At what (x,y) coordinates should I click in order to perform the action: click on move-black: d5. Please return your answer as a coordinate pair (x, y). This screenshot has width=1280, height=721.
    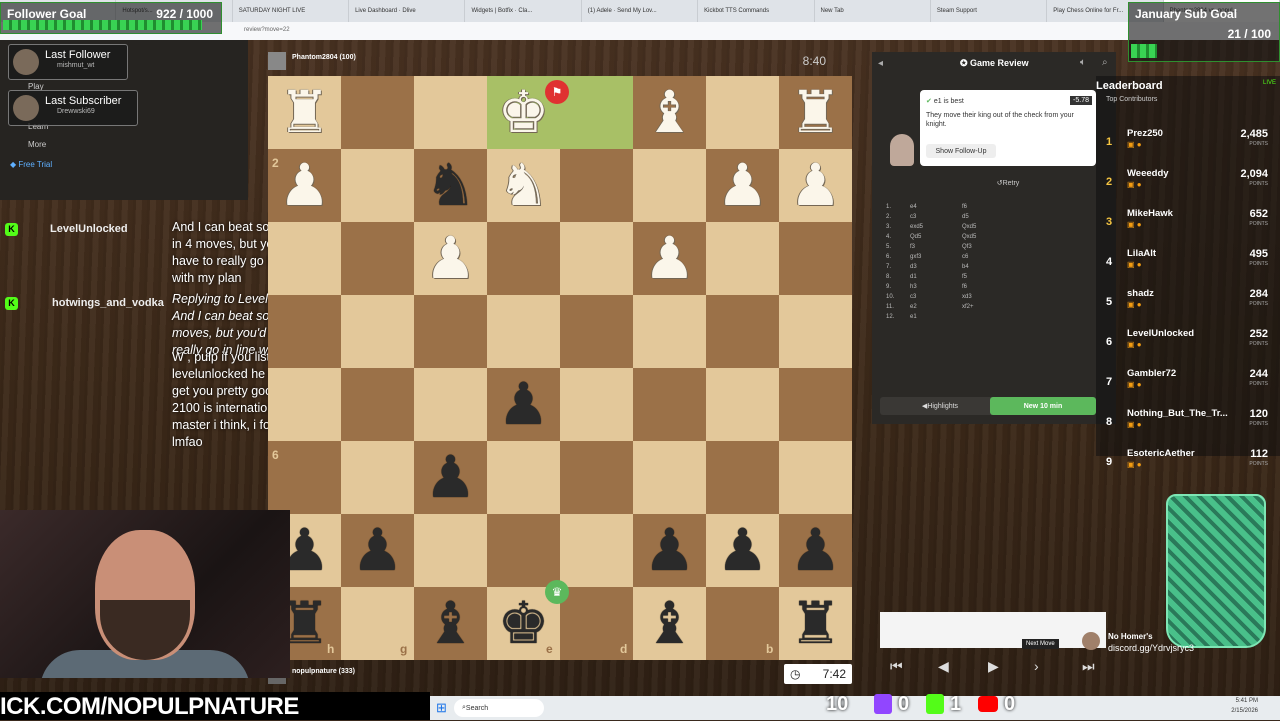
    Looking at the image, I should click on (965, 217).